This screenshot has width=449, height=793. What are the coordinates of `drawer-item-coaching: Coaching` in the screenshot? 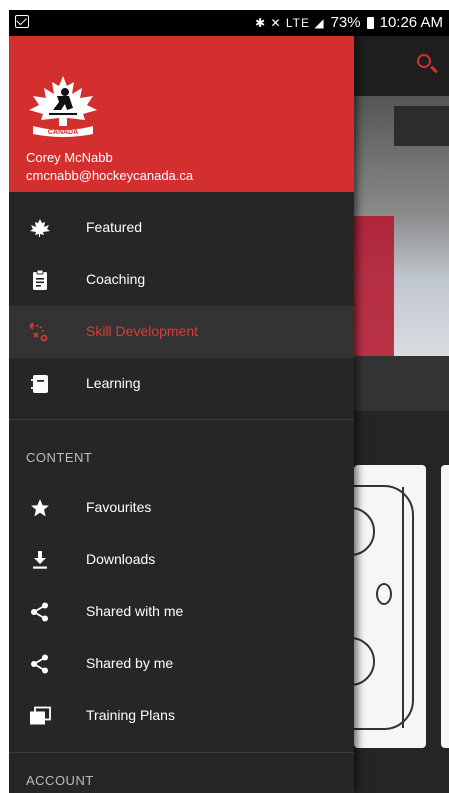 It's located at (181, 280).